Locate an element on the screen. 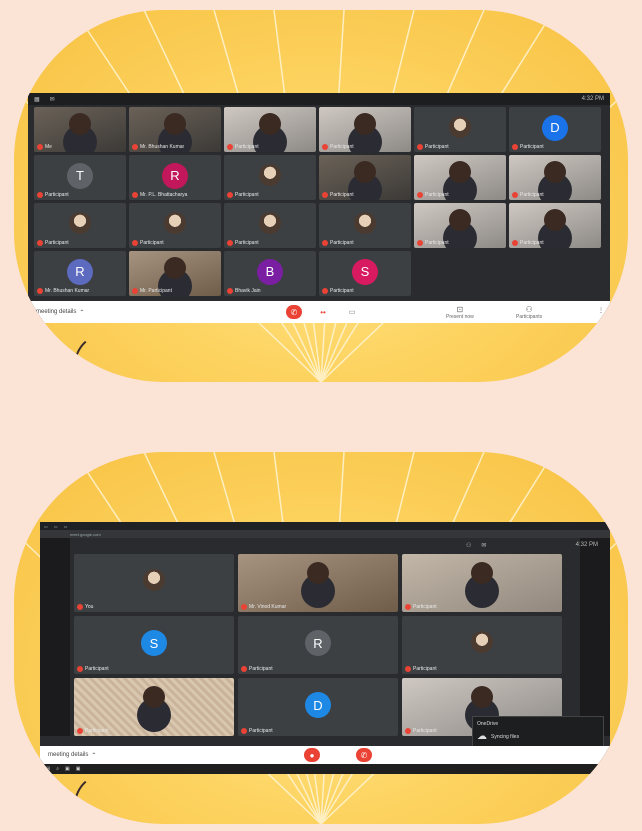 This screenshot has width=642, height=831. present-icon: ⊡ is located at coordinates (460, 309).